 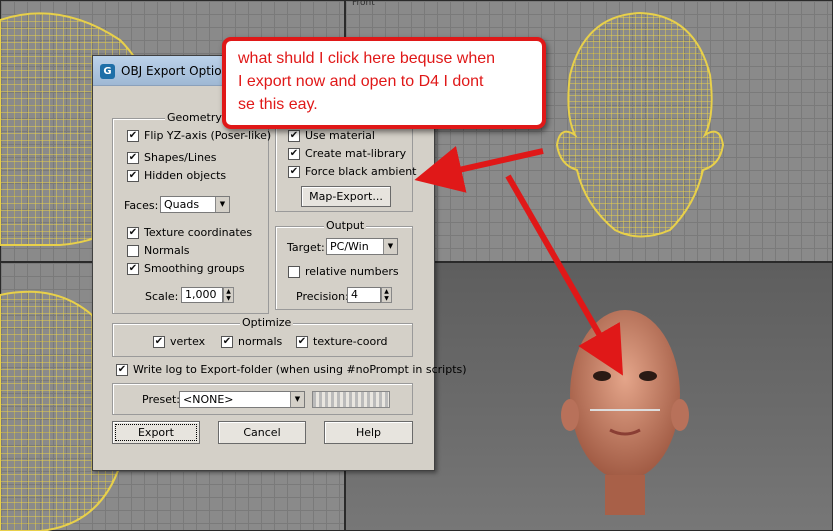 I want to click on callout-line-2: I export now and open to D4 I dont, so click(x=361, y=81).